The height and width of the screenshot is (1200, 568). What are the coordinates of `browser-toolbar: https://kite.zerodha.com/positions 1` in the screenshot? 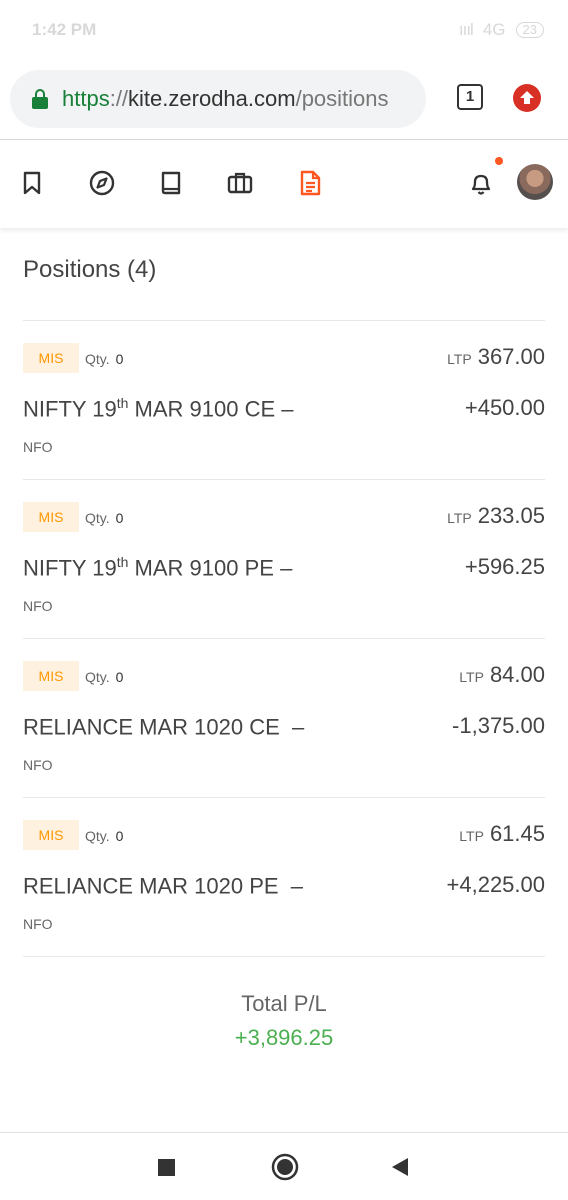 It's located at (284, 101).